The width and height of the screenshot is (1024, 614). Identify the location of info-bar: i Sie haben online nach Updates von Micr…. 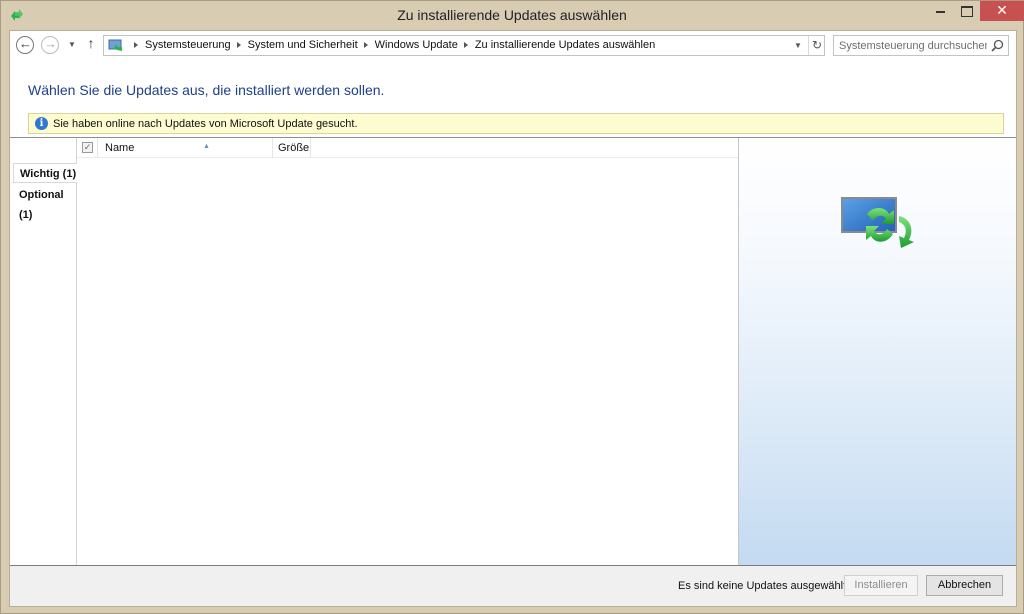
(516, 123).